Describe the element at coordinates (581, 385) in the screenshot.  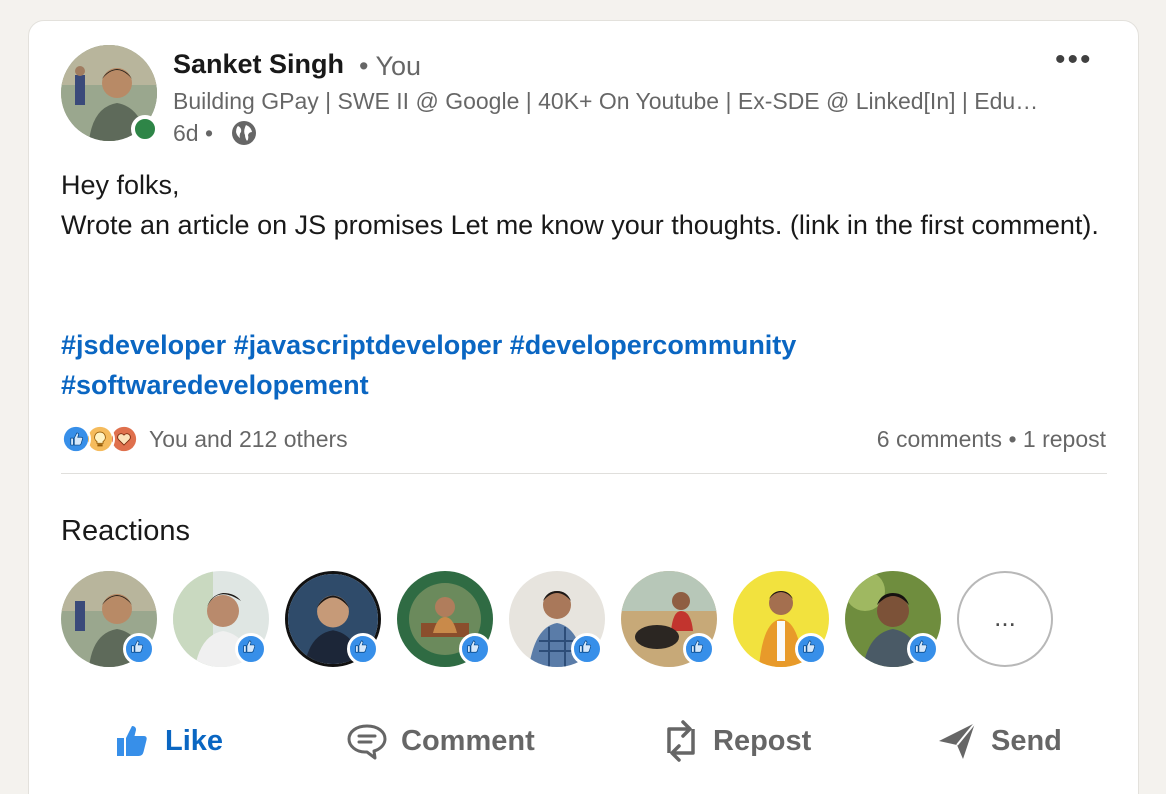
I see `hashtag-line: #softwaredevelopement` at that location.